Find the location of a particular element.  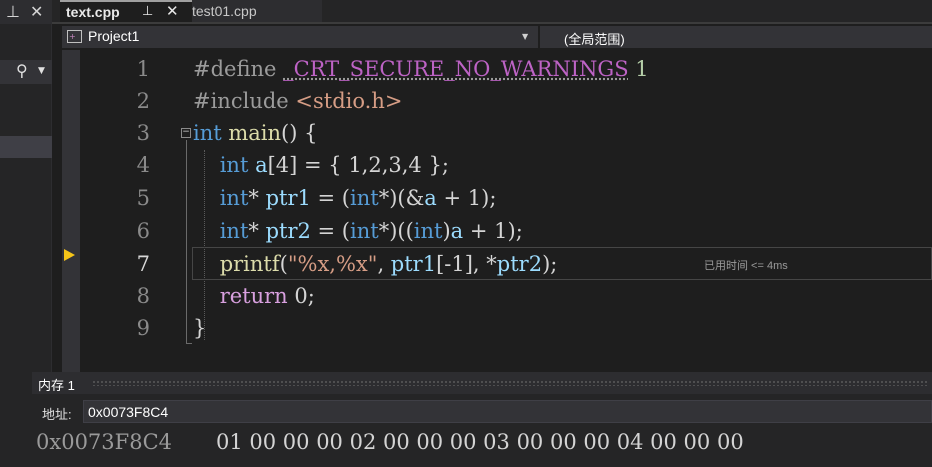

line-number: 4 is located at coordinates (143, 165).